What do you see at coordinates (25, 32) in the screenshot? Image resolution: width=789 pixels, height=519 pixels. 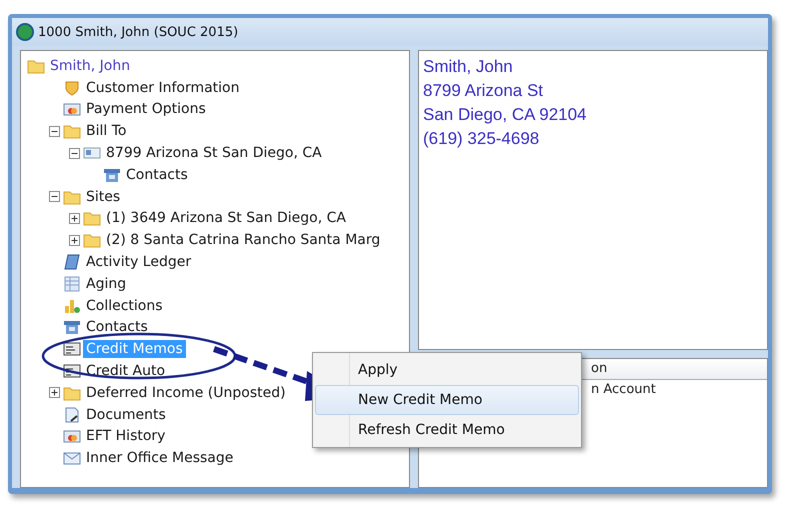 I see `app-logo-icon` at bounding box center [25, 32].